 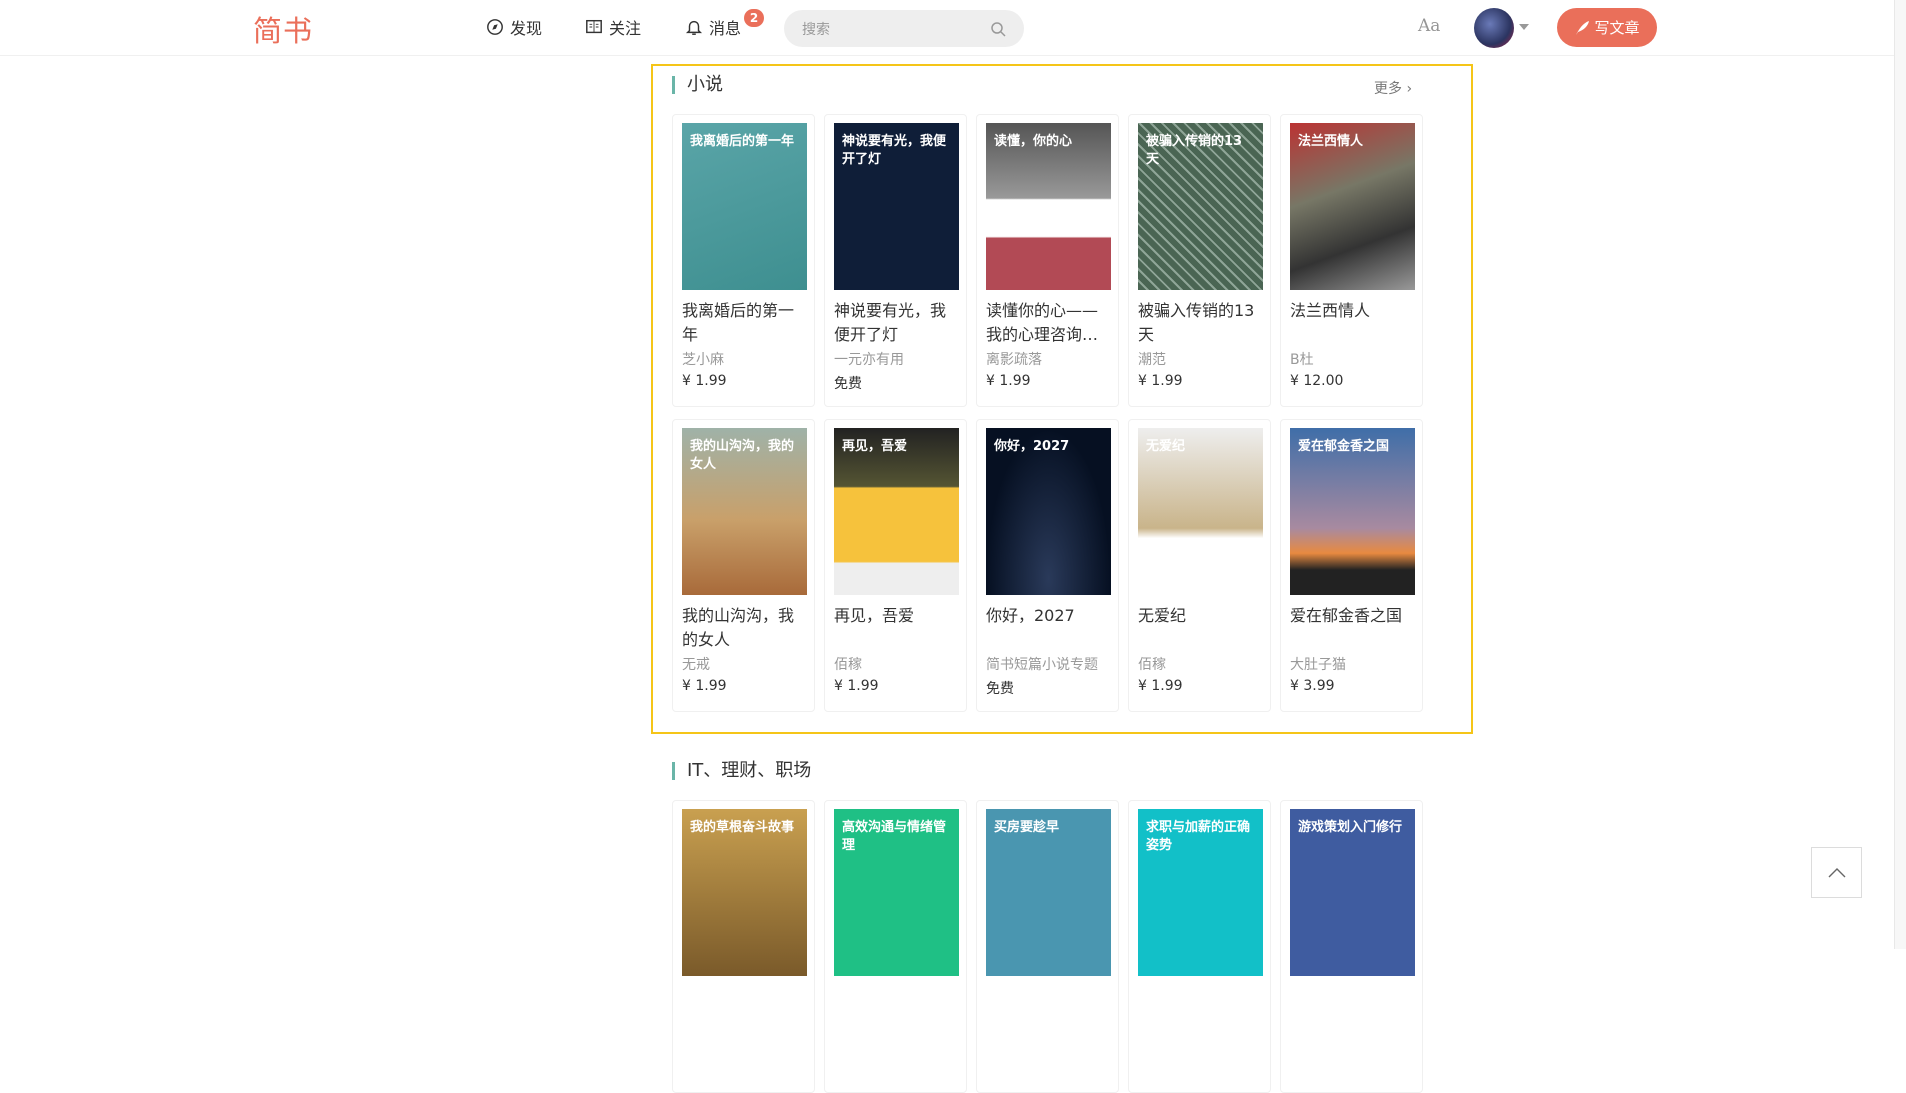 What do you see at coordinates (696, 664) in the screenshot?
I see `book-author: 无戒` at bounding box center [696, 664].